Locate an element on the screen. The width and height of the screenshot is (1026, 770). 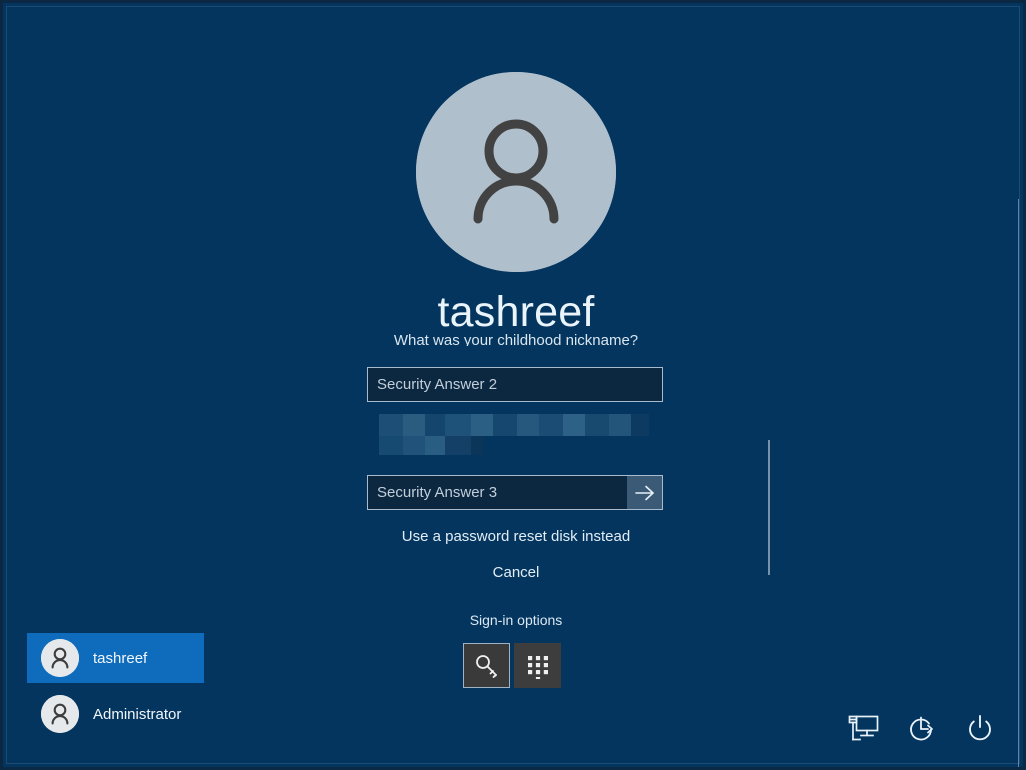
signin-options-label: Sign-in options is located at coordinates (513, 620).